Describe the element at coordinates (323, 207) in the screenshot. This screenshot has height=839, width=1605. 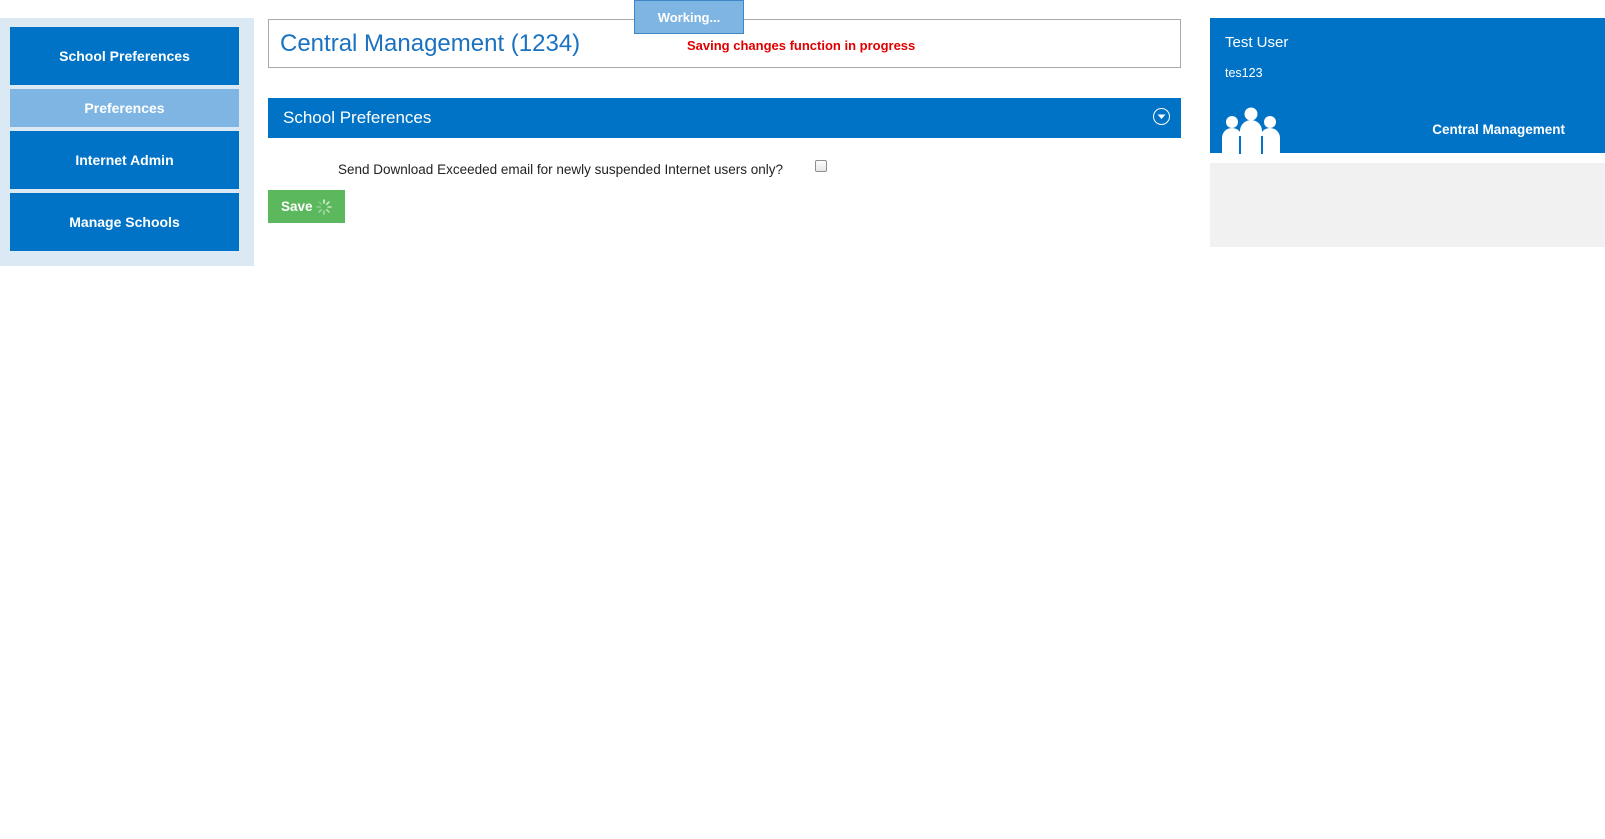
I see `loading-spinner-icon` at that location.